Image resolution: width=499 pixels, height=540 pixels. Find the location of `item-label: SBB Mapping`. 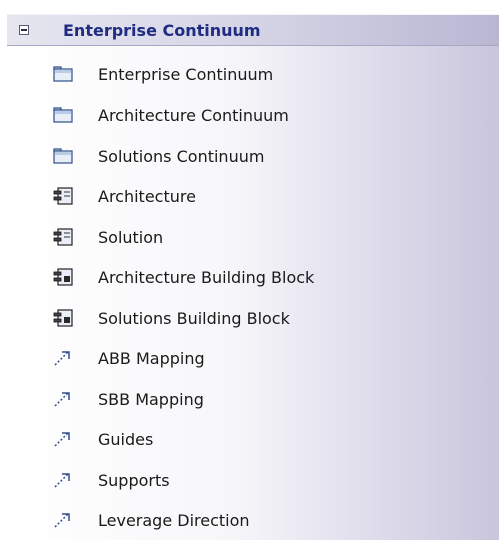

item-label: SBB Mapping is located at coordinates (151, 399).